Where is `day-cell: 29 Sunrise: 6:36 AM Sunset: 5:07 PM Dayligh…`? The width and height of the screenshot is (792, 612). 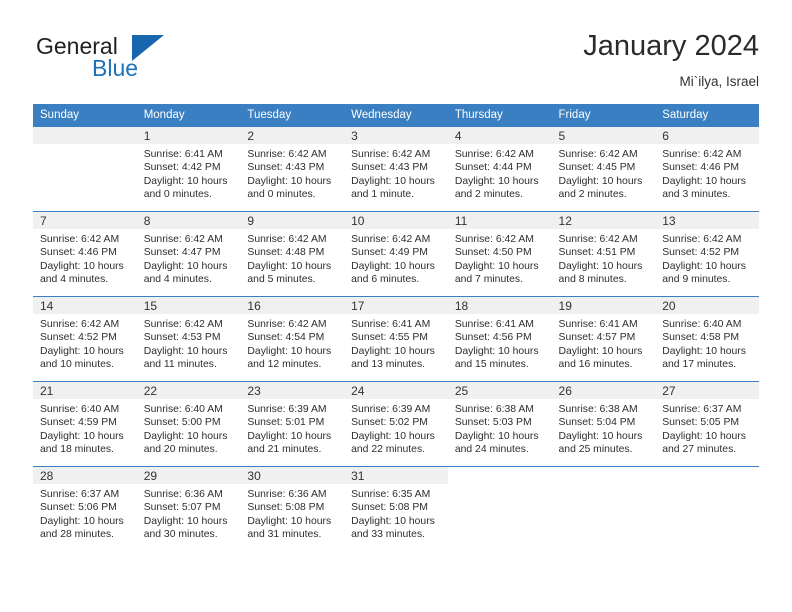 day-cell: 29 Sunrise: 6:36 AM Sunset: 5:07 PM Dayligh… is located at coordinates (188, 509).